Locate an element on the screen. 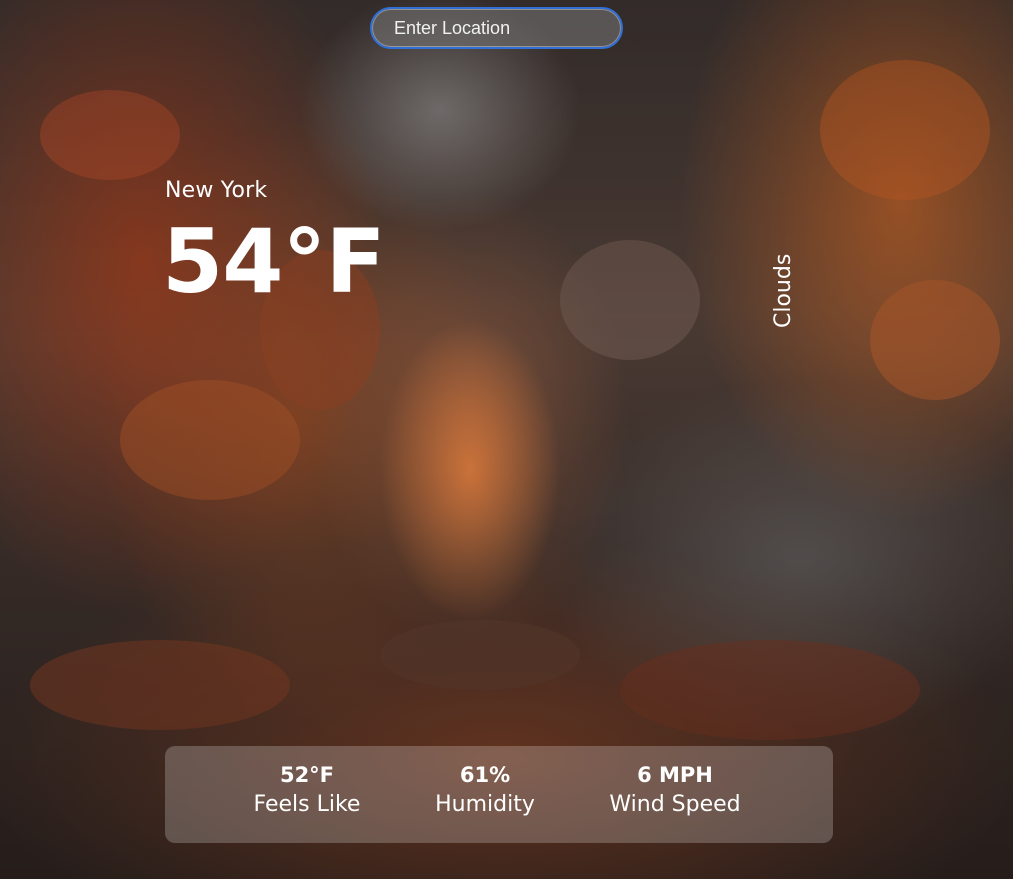 This screenshot has height=879, width=1013. weather-description: Clouds is located at coordinates (783, 290).